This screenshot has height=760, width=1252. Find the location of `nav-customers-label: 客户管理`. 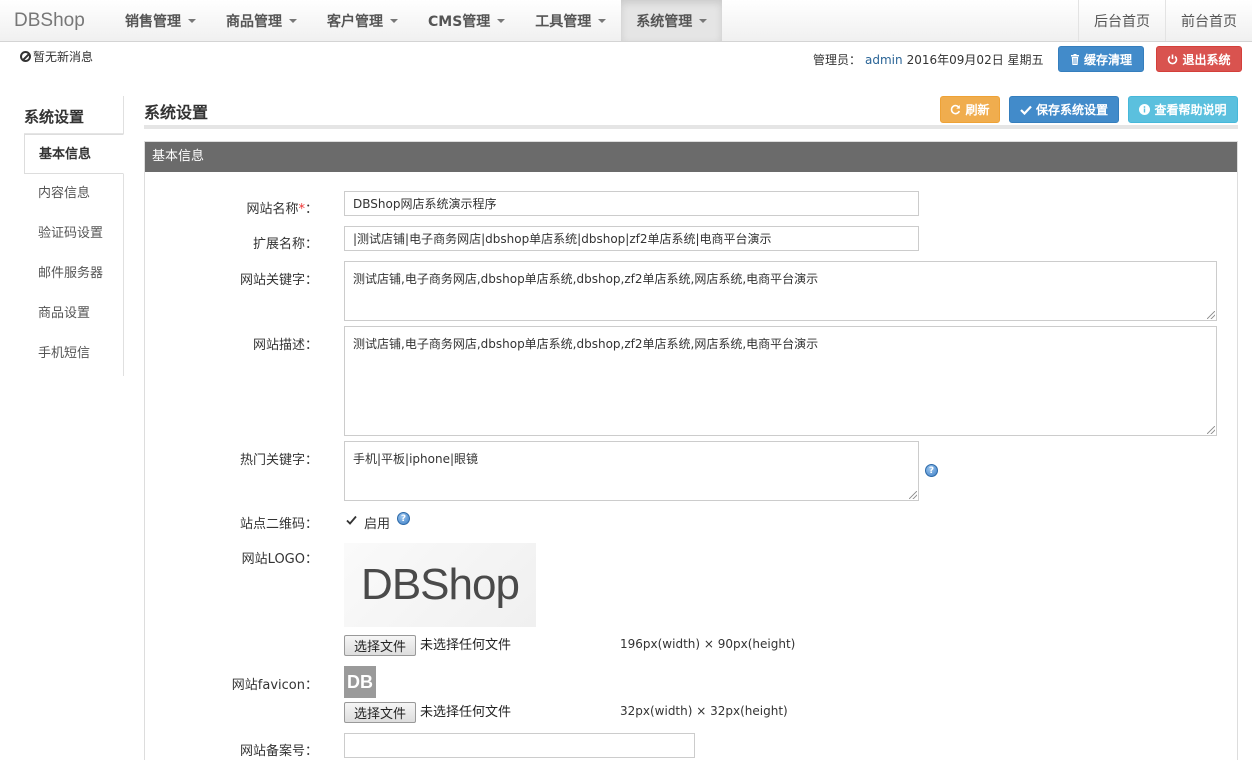

nav-customers-label: 客户管理 is located at coordinates (355, 21).